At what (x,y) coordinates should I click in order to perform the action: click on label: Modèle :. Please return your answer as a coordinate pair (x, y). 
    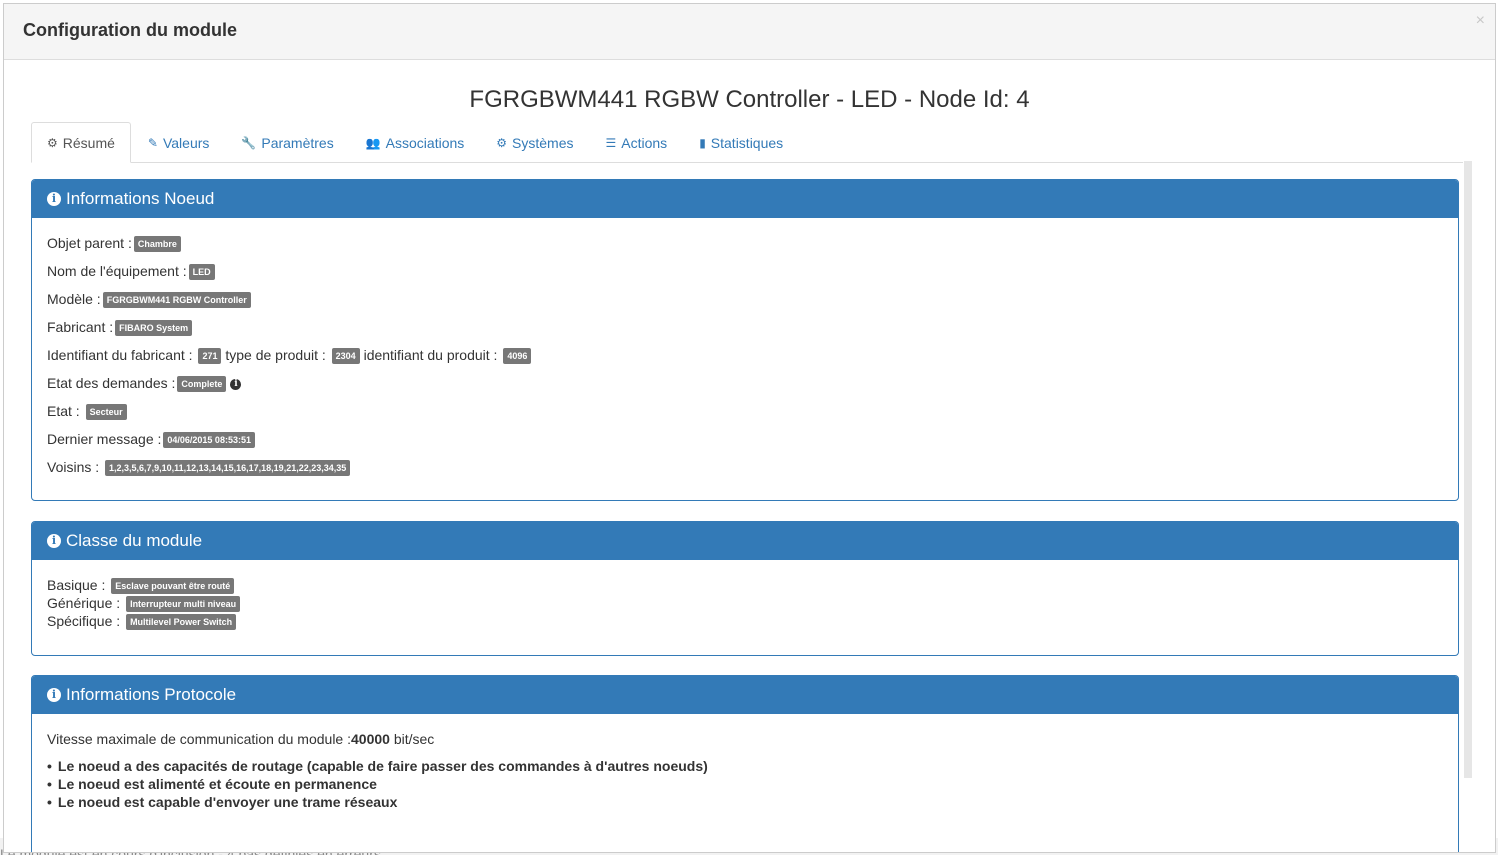
    Looking at the image, I should click on (74, 299).